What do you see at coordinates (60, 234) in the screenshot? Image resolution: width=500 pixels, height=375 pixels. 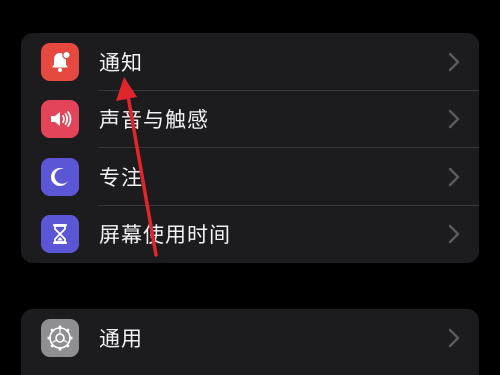 I see `hourglass-icon` at bounding box center [60, 234].